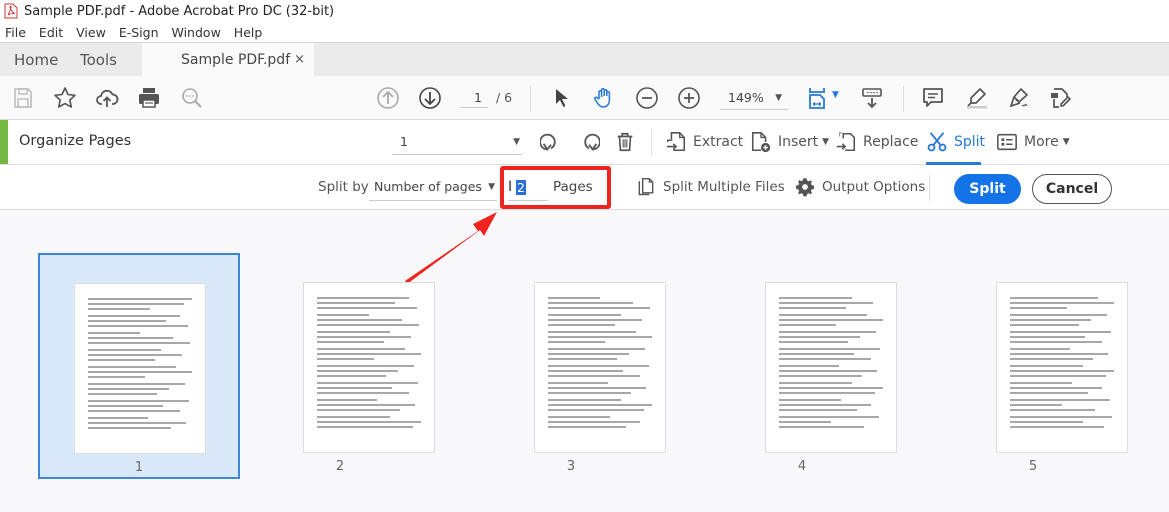 The height and width of the screenshot is (512, 1169). I want to click on menu-file: File, so click(15, 32).